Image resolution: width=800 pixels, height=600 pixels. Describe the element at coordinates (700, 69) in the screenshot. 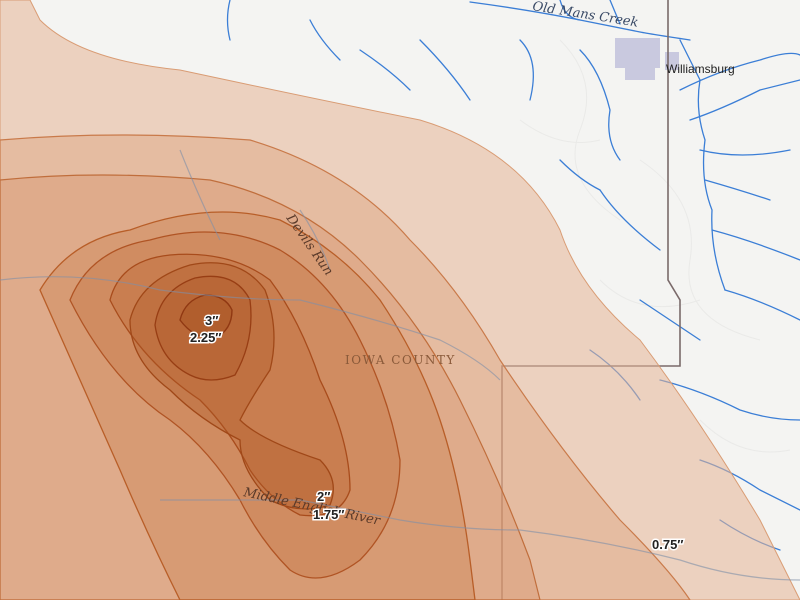

I see `williamsburg-label: Williamsburg` at that location.